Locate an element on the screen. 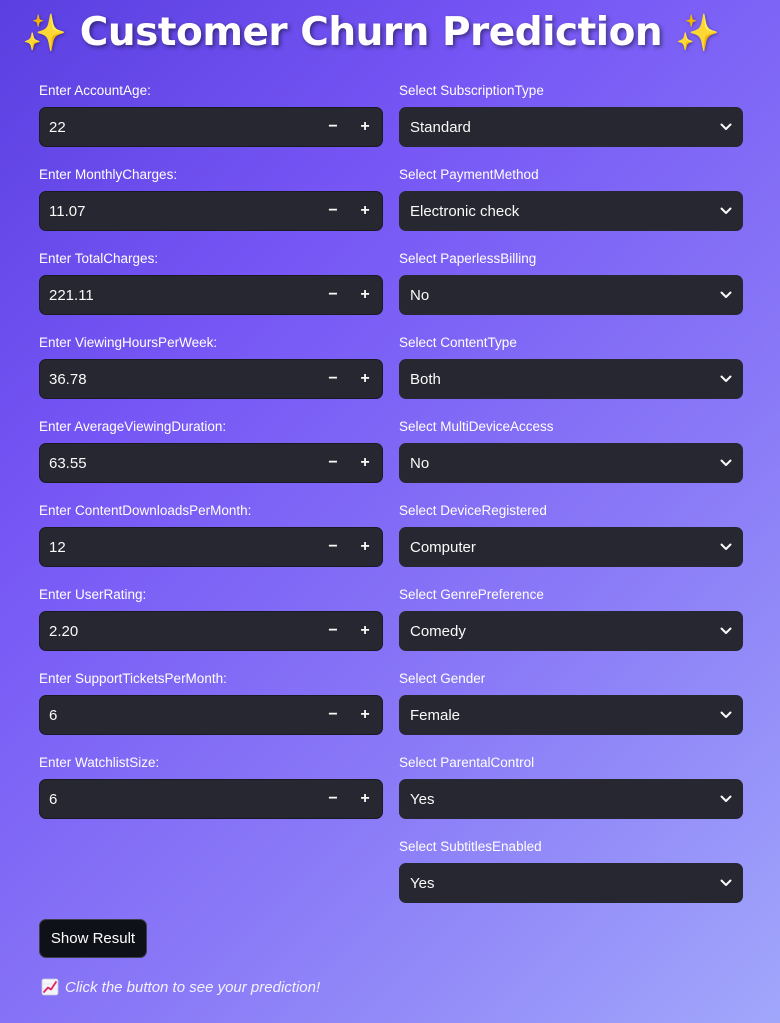 The height and width of the screenshot is (1023, 780). field-average-viewing-duration: Enter AverageViewingDuration: 63.55 − + is located at coordinates (211, 460).